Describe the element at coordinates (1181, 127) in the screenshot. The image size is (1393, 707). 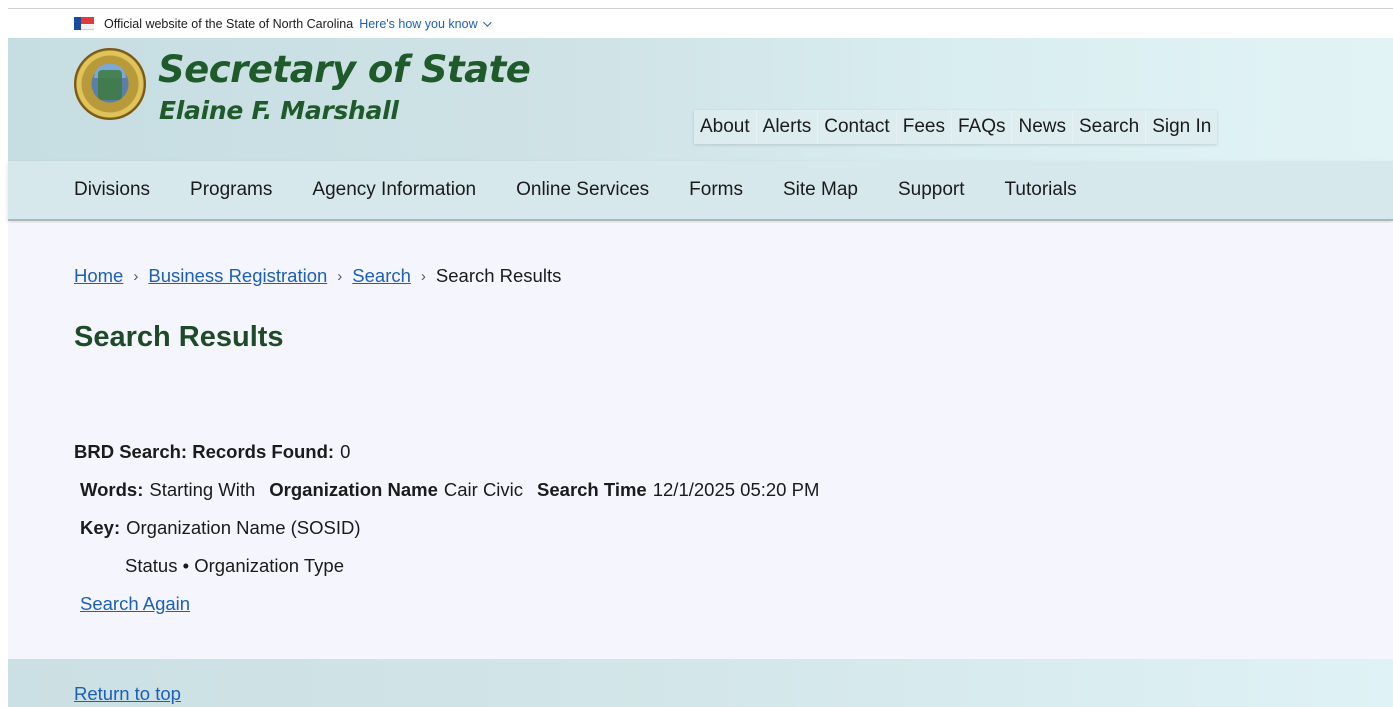
I see `utility-nav-sign-in: Sign In` at that location.